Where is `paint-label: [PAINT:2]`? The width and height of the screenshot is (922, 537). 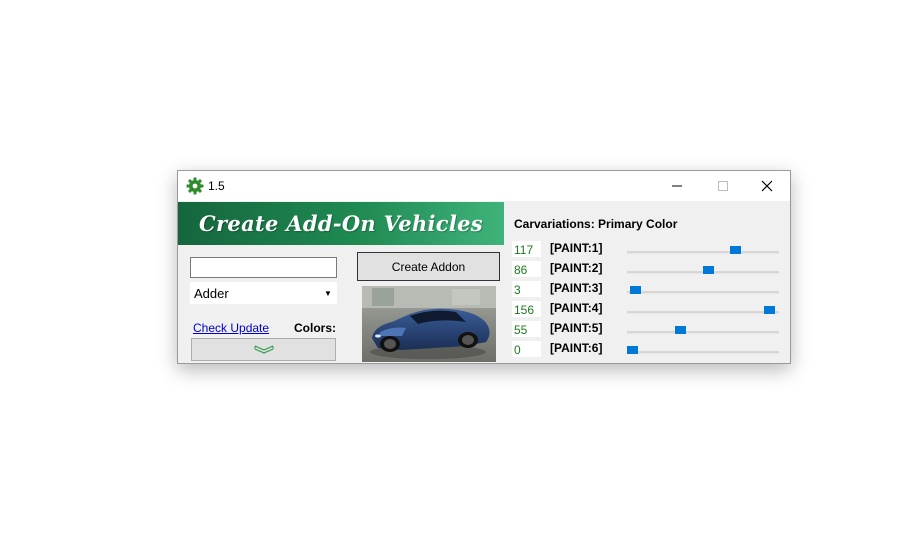 paint-label: [PAINT:2] is located at coordinates (576, 268).